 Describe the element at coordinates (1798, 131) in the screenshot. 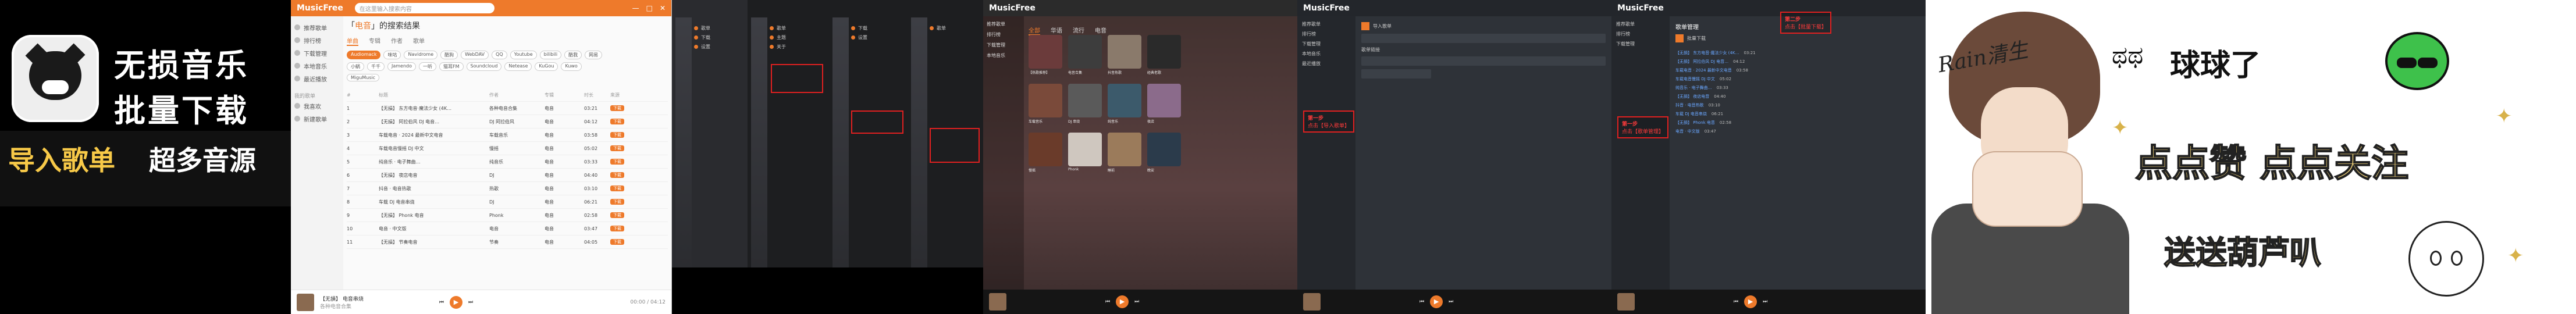

I see `track-row: 电音 · 中文版 03:47` at that location.